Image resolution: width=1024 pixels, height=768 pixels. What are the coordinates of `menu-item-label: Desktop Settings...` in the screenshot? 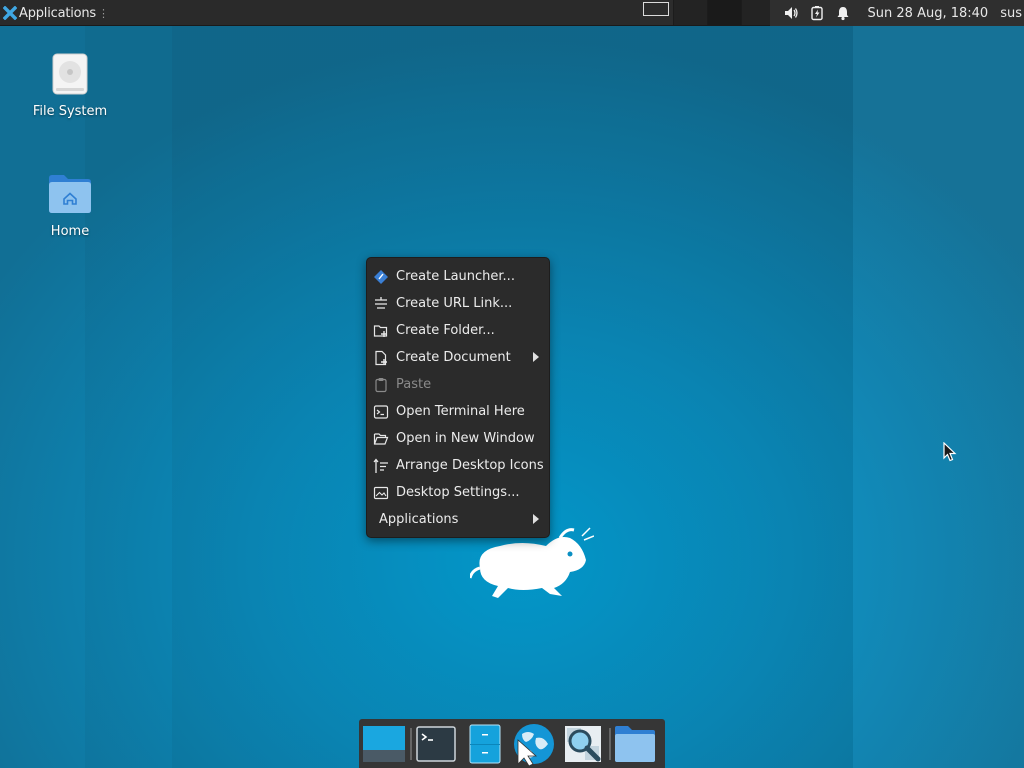 It's located at (458, 492).